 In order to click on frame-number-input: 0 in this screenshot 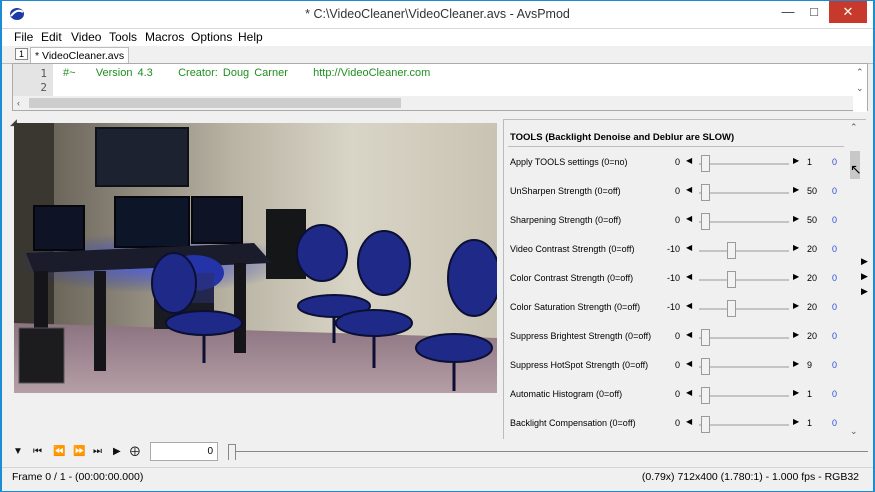, I will do `click(184, 451)`.